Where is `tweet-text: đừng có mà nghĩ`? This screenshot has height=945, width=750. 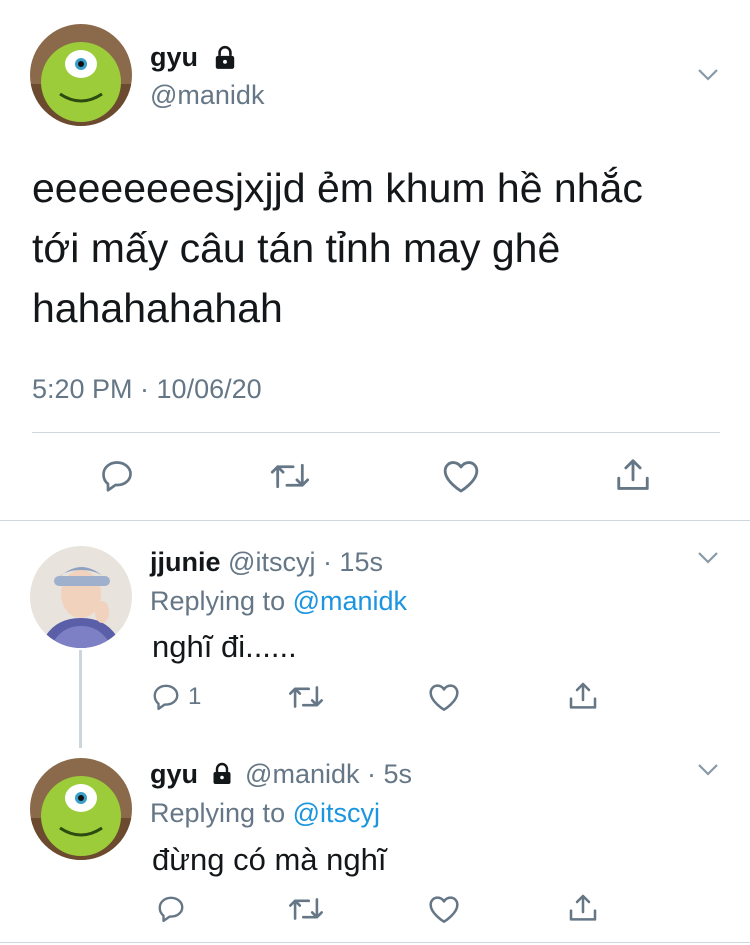
tweet-text: đừng có mà nghĩ is located at coordinates (269, 859).